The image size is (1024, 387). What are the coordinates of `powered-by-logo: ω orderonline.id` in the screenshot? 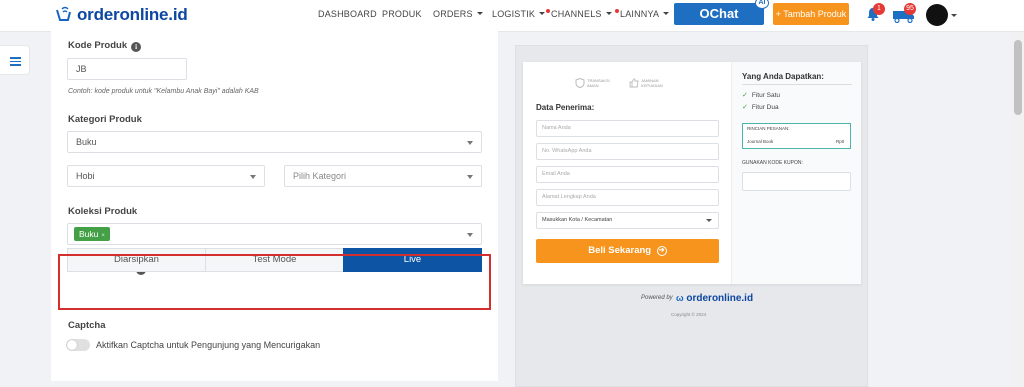 It's located at (715, 298).